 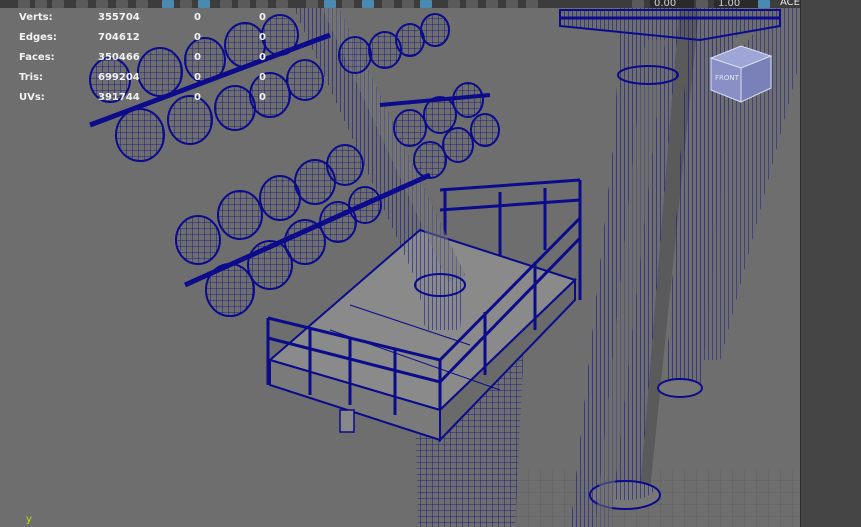 What do you see at coordinates (492, 4) in the screenshot?
I see `film-gate-icon` at bounding box center [492, 4].